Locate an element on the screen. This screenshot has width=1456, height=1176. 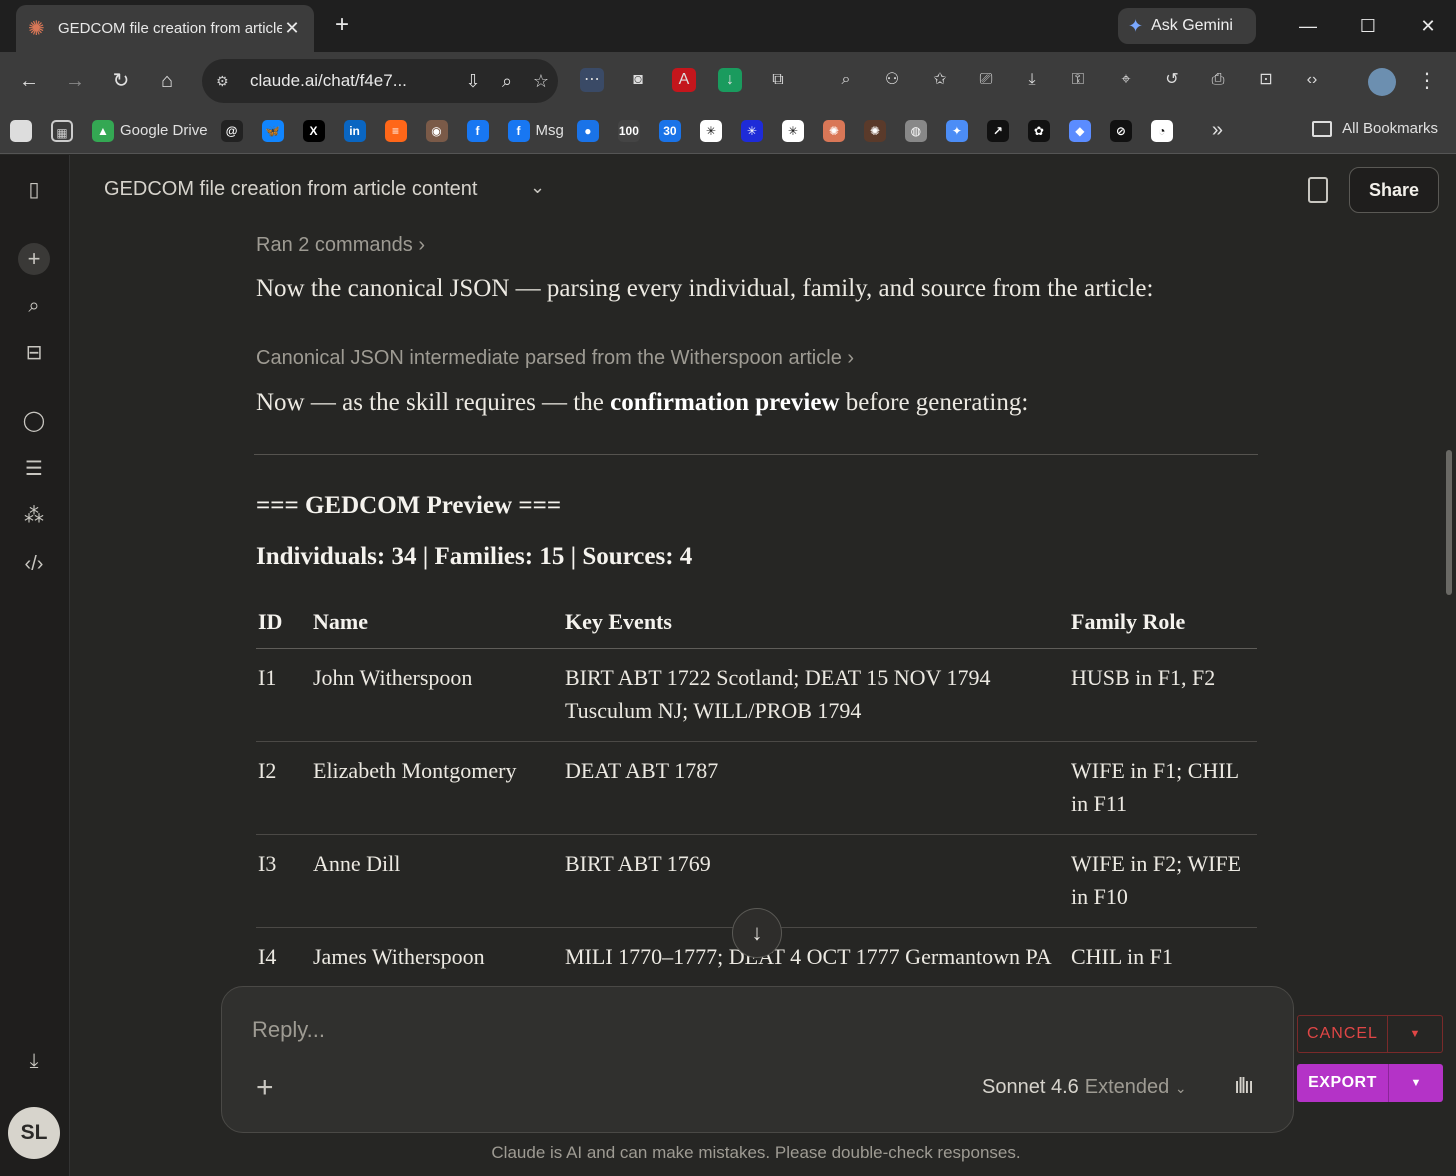
pdf-extension-icon: A is located at coordinates (684, 80).